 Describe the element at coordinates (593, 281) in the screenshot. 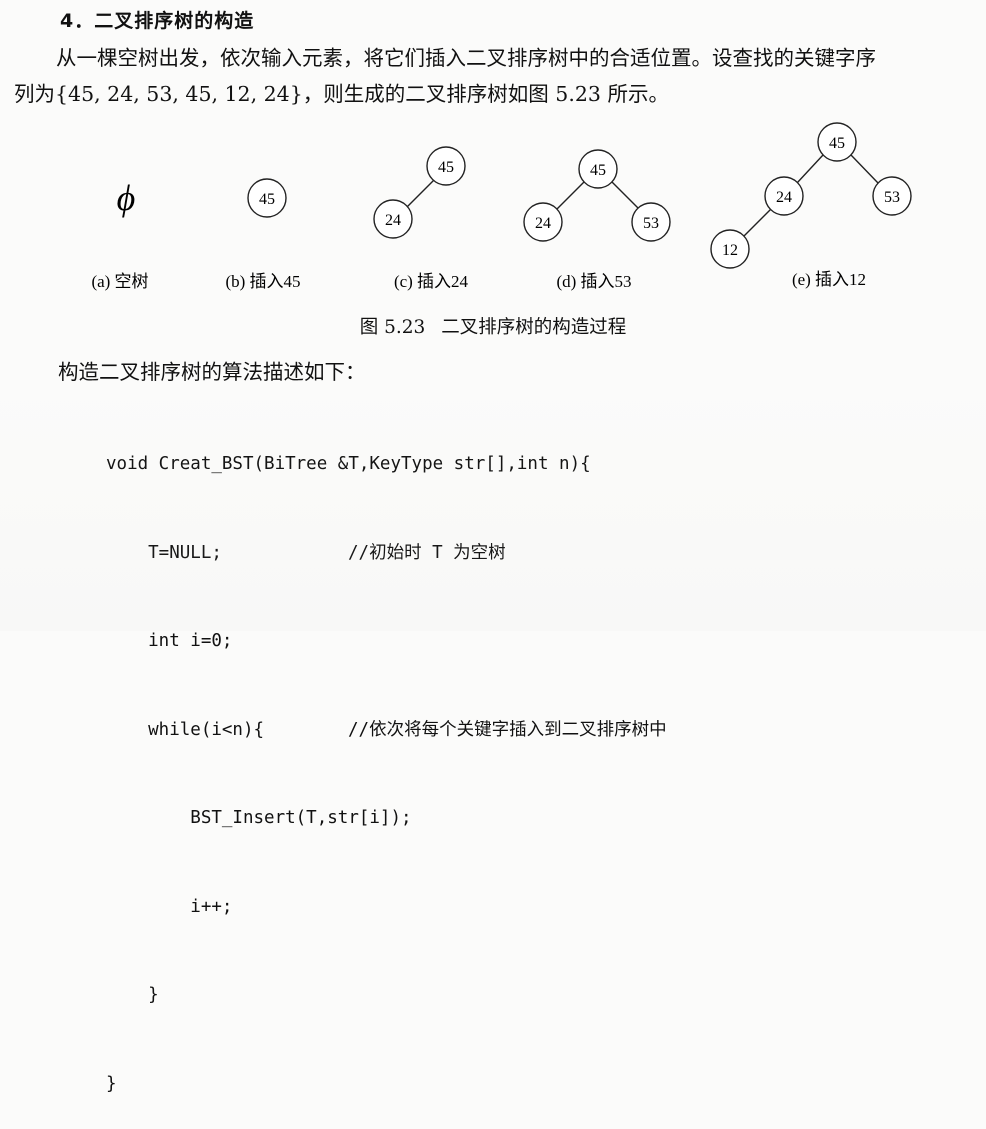

I see `panel-d-label: (d) 插入53` at that location.